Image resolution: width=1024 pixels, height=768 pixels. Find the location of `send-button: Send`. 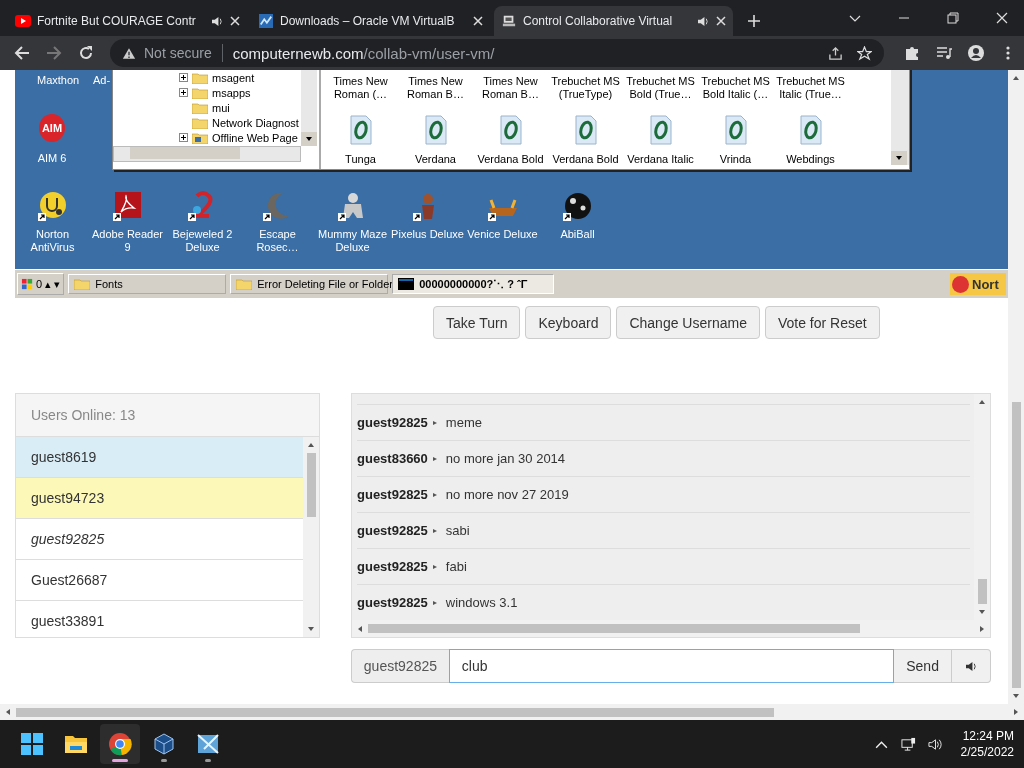

send-button: Send is located at coordinates (923, 666).